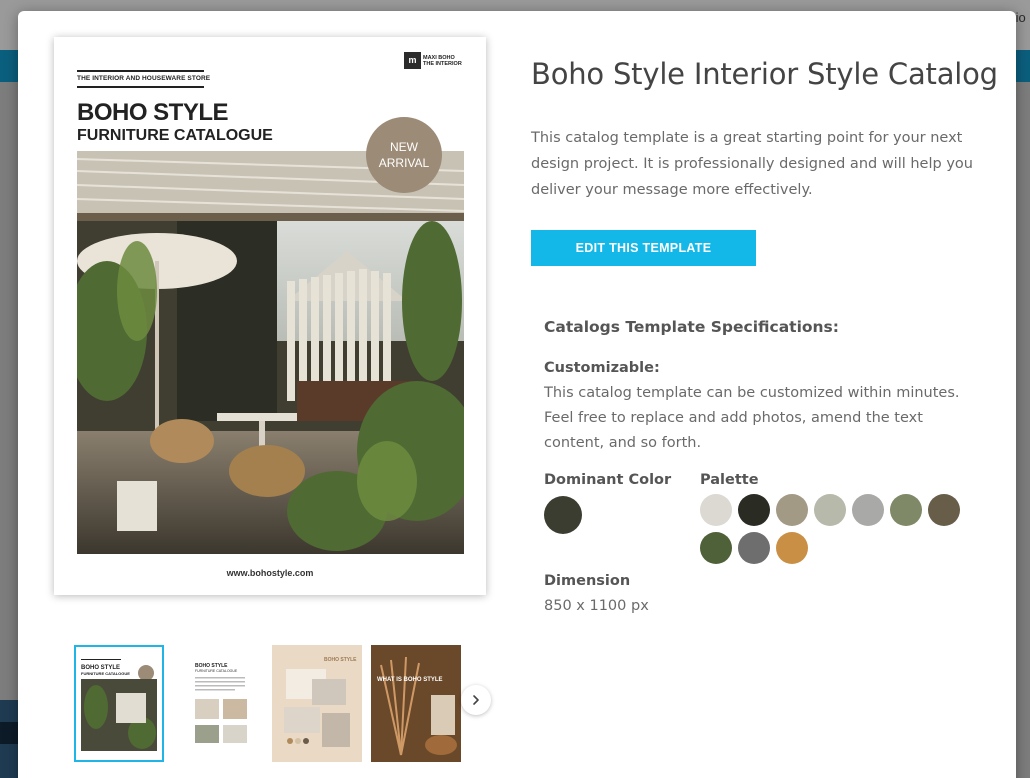 The image size is (1030, 778). Describe the element at coordinates (643, 248) in the screenshot. I see `edit-template-button: EDIT THIS TEMPLATE` at that location.